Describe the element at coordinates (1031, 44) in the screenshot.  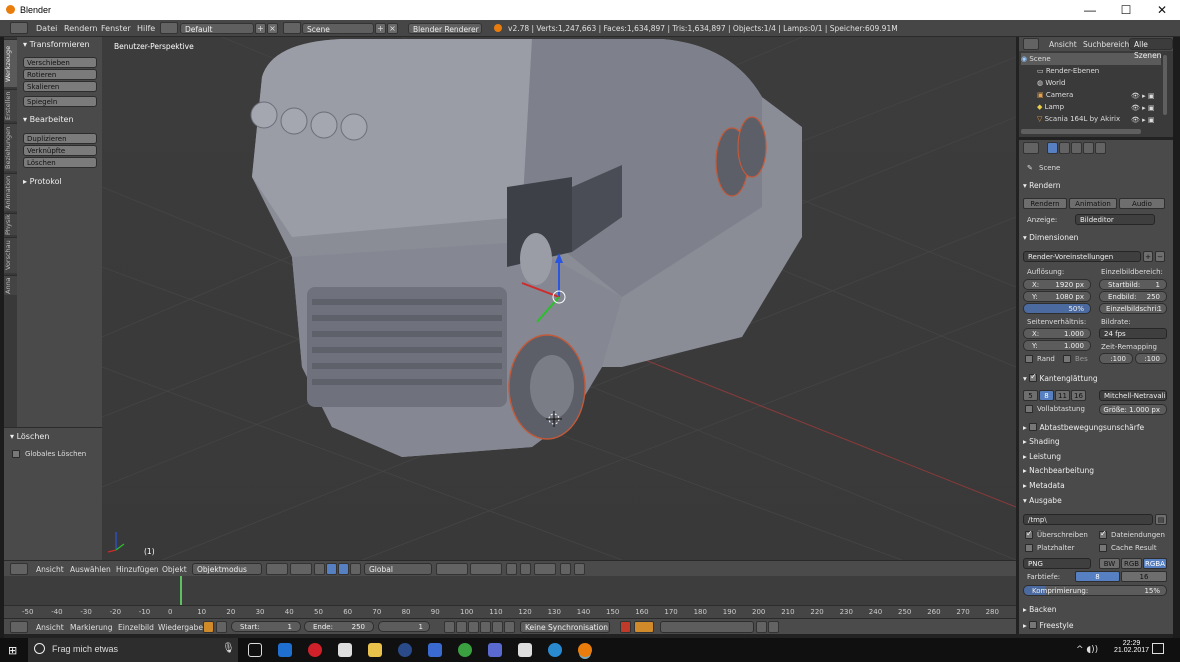
I see `editor-type-outliner-icon` at that location.